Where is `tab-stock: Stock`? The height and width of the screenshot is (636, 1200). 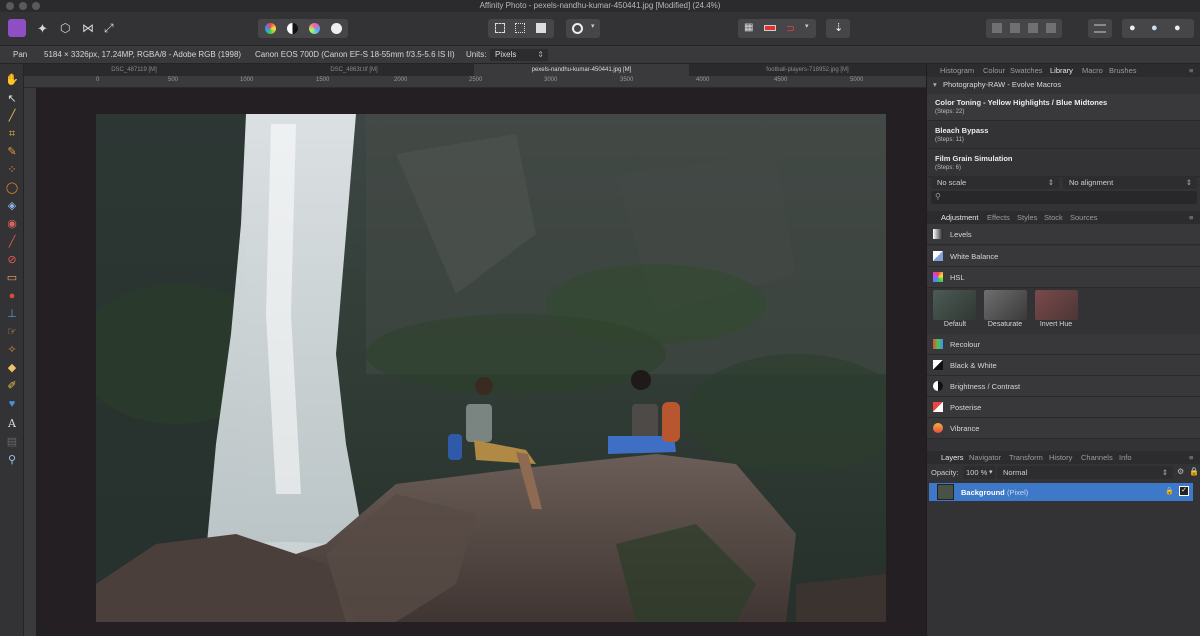
tab-stock: Stock is located at coordinates (1053, 217).